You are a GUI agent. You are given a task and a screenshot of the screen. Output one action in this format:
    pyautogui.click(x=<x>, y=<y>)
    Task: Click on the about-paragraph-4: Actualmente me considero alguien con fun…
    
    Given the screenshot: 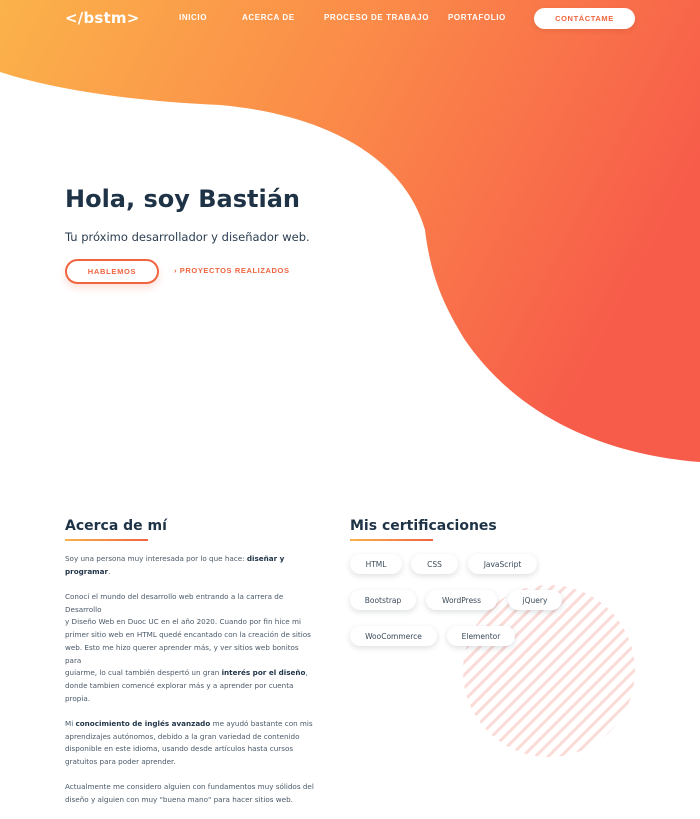 What is the action you would take?
    pyautogui.click(x=191, y=793)
    